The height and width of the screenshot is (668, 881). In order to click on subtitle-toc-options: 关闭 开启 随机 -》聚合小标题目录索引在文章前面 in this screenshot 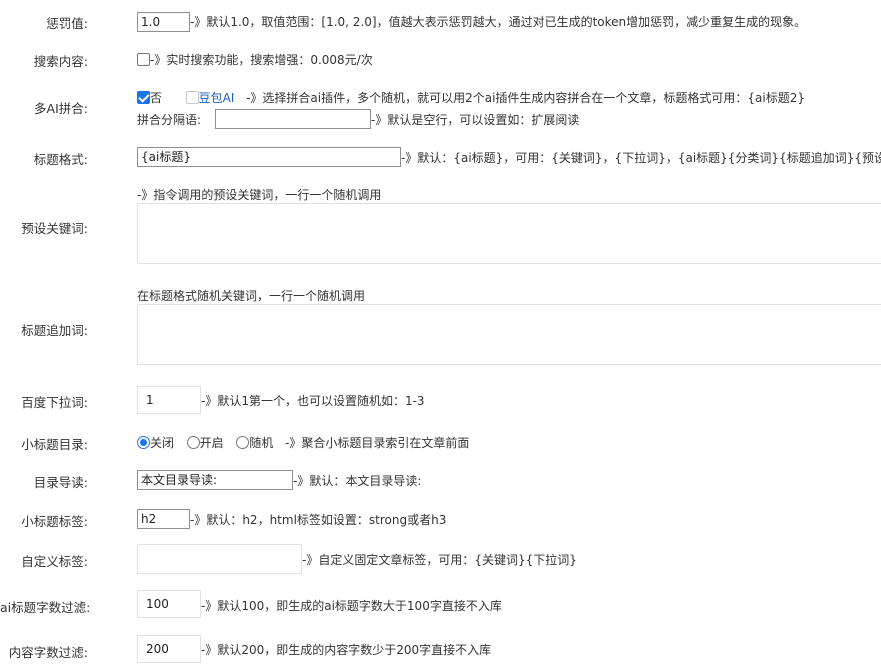, I will do `click(303, 442)`.